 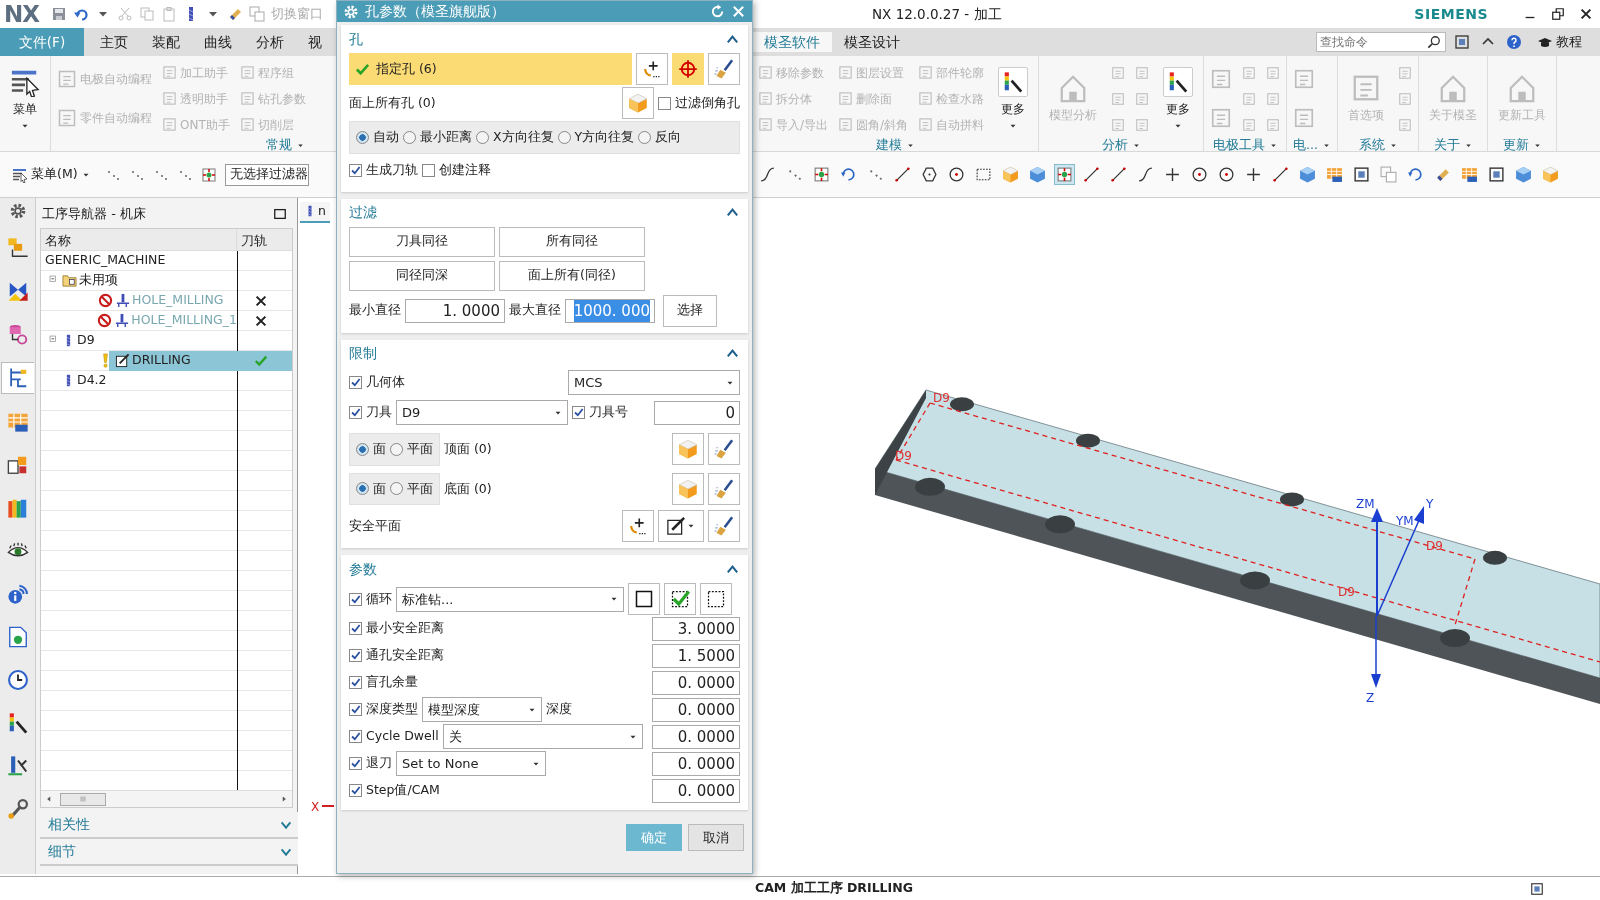 What do you see at coordinates (422, 275) in the screenshot?
I see `filter-button: 同径同深` at bounding box center [422, 275].